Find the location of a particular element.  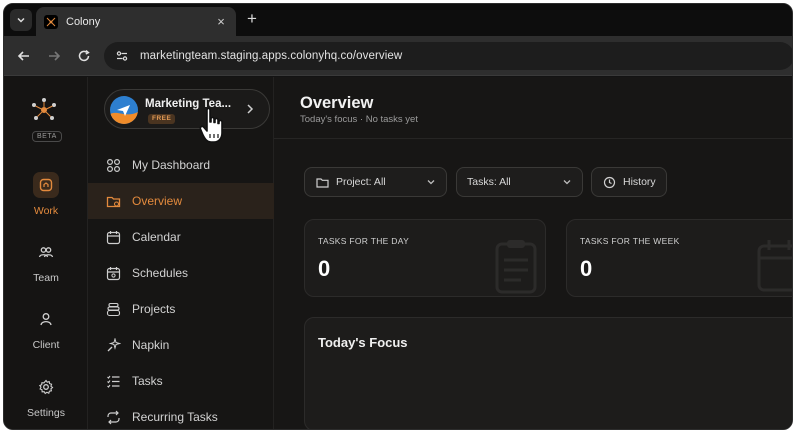

sidebar-item-schedules: Schedules is located at coordinates (181, 273).